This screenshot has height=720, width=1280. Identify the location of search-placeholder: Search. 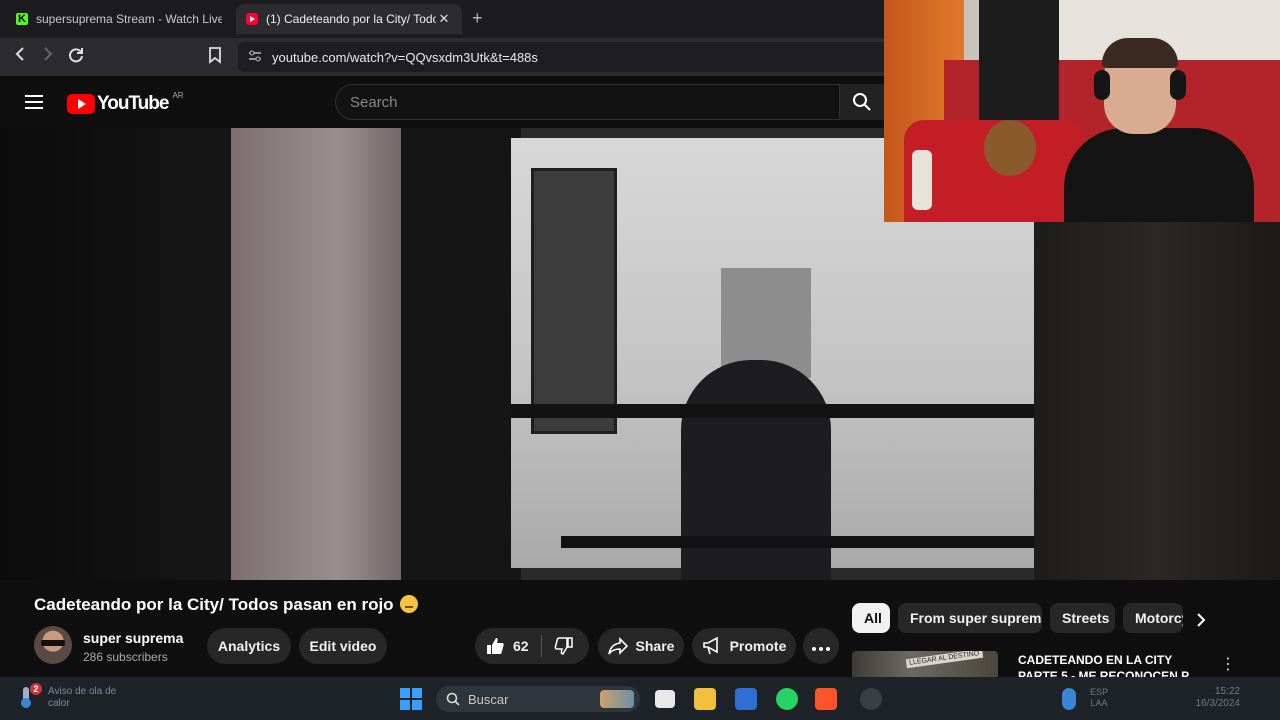
(374, 102).